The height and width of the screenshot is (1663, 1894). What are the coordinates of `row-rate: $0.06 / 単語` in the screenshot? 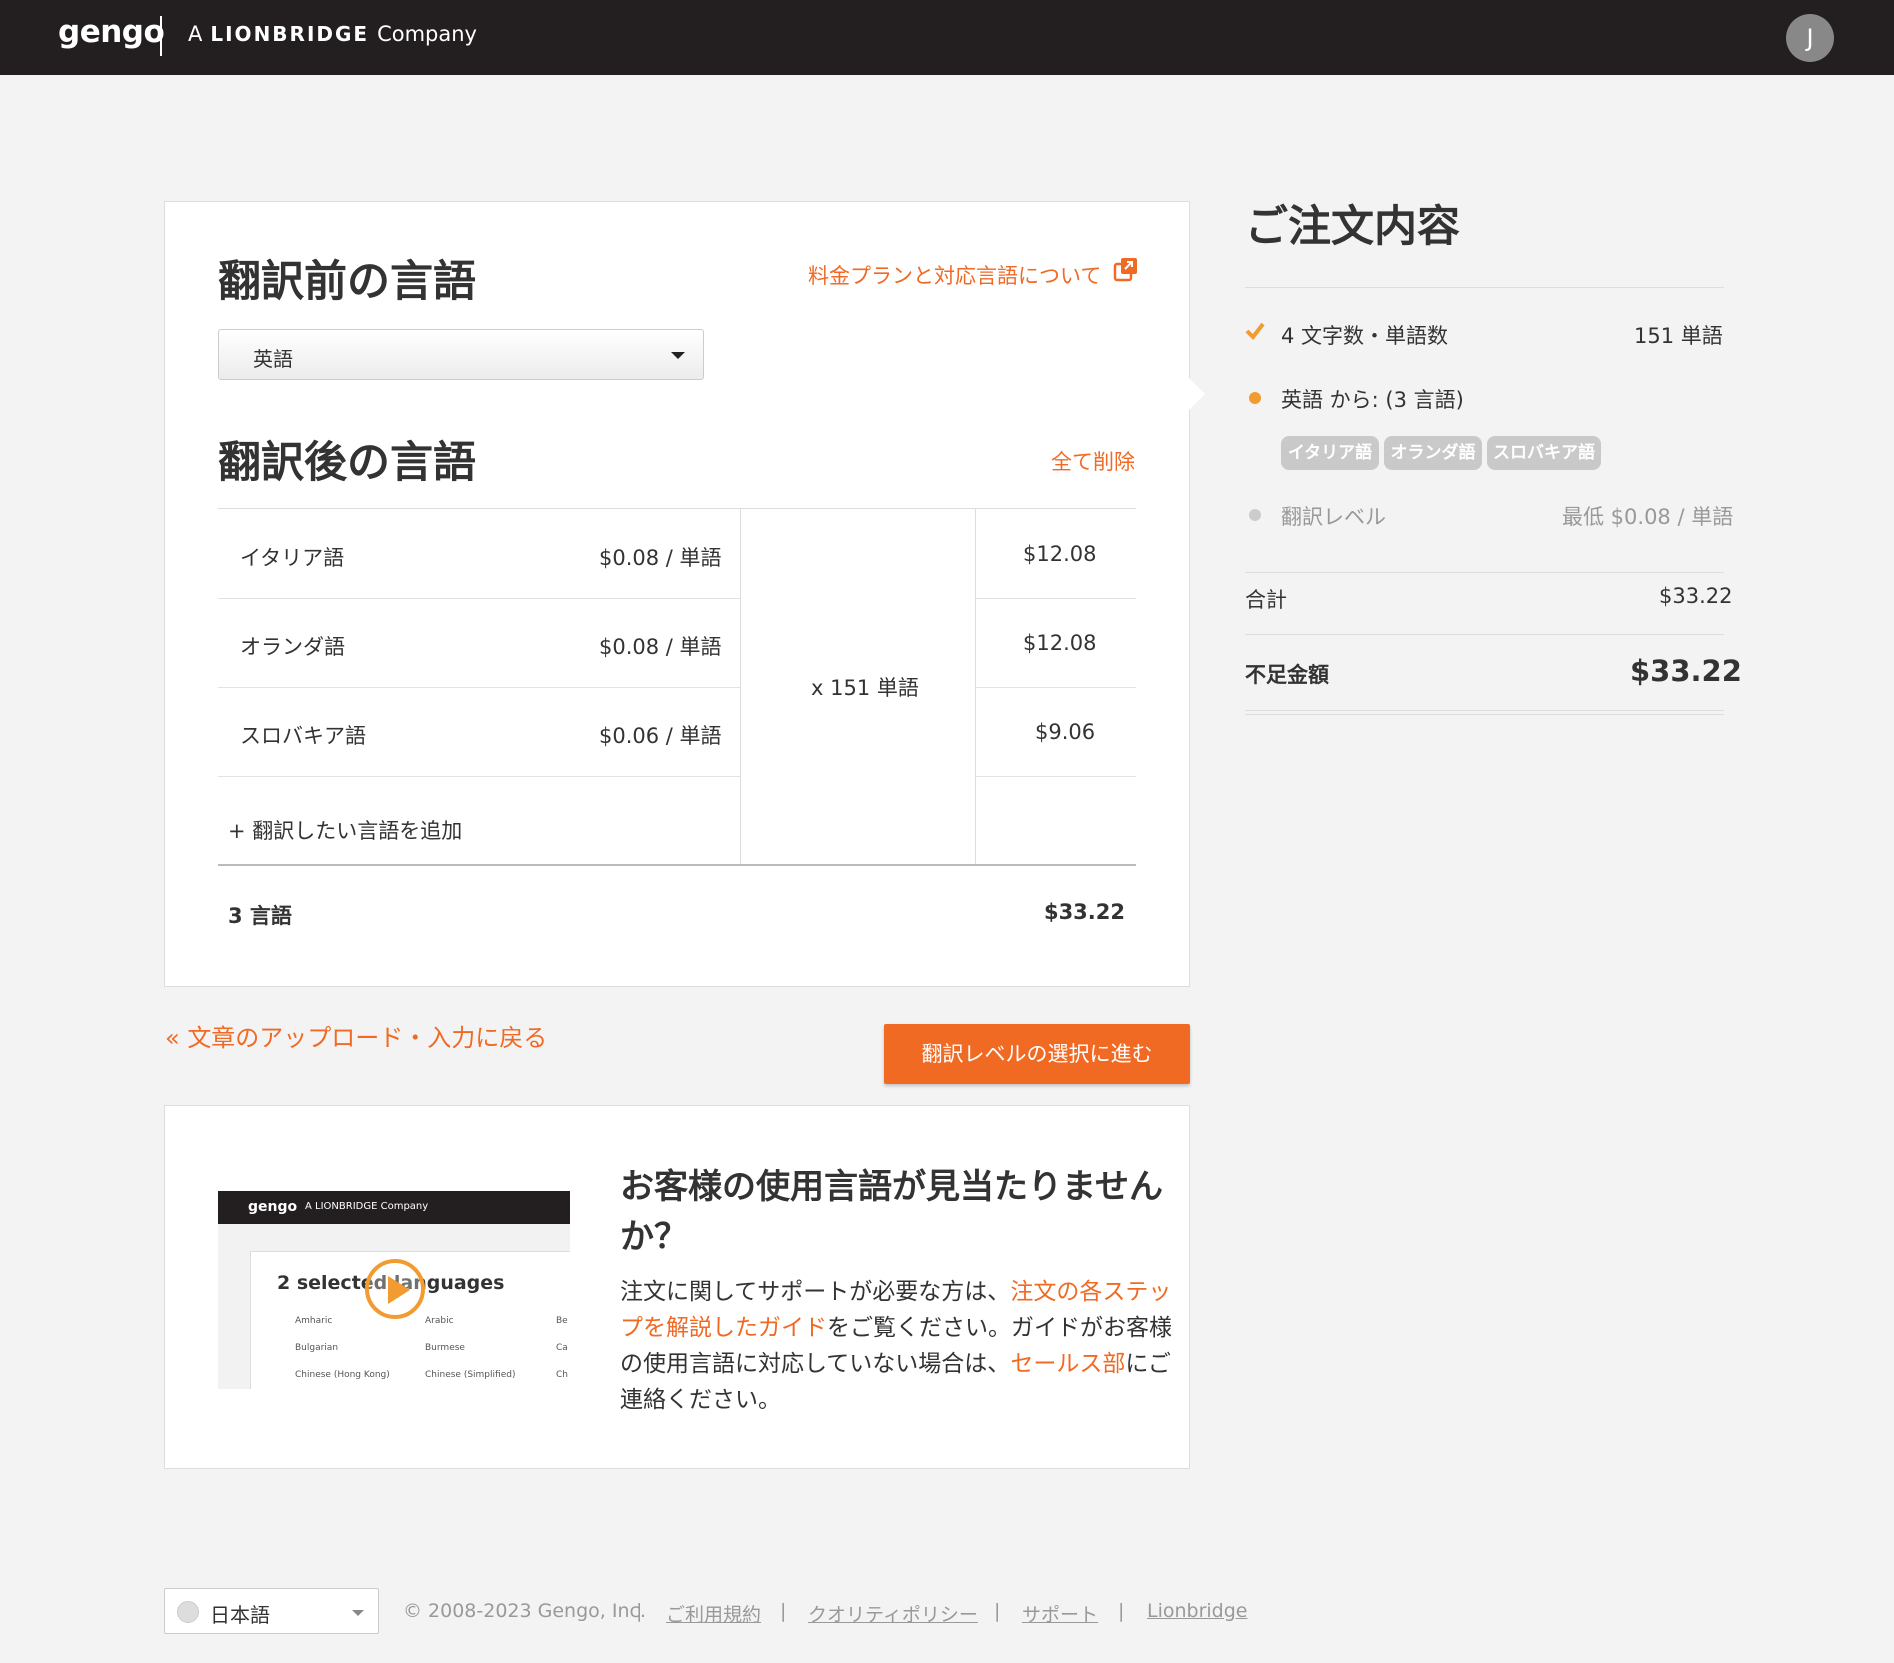 It's located at (660, 736).